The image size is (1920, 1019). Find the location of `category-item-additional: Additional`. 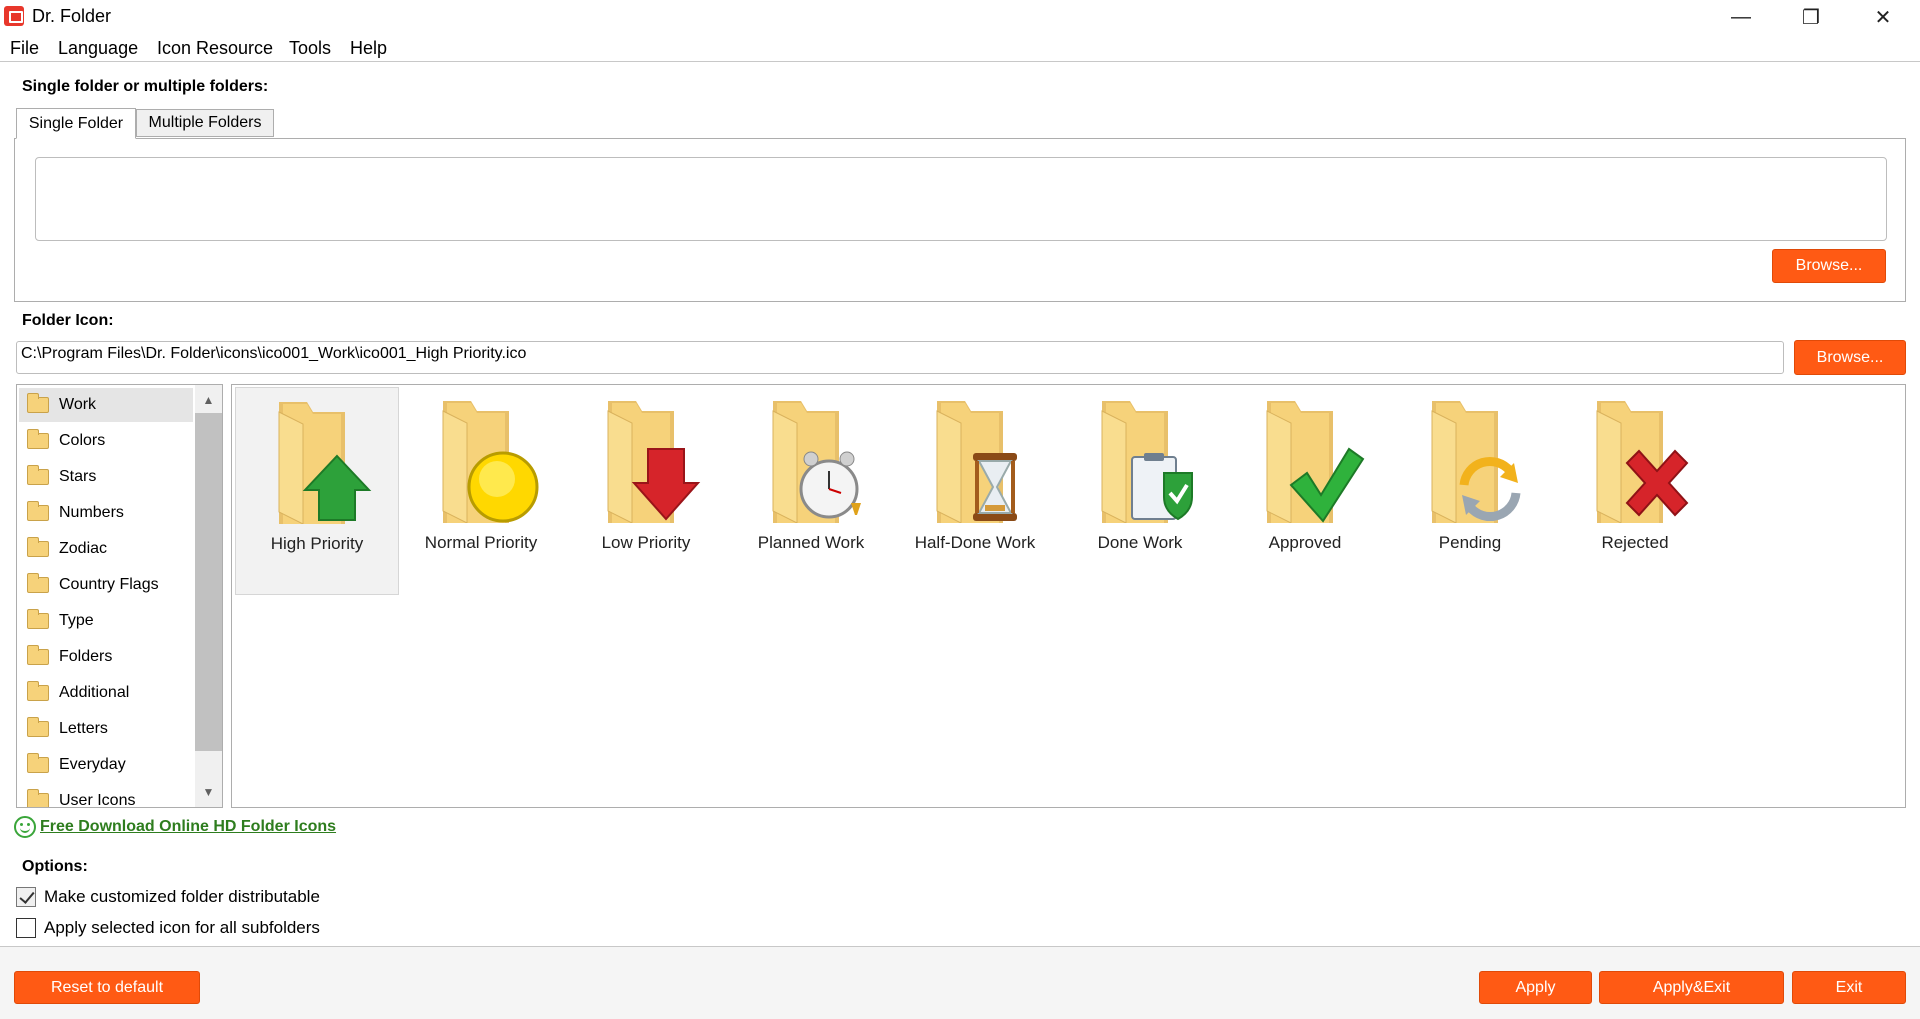

category-item-additional: Additional is located at coordinates (106, 693).